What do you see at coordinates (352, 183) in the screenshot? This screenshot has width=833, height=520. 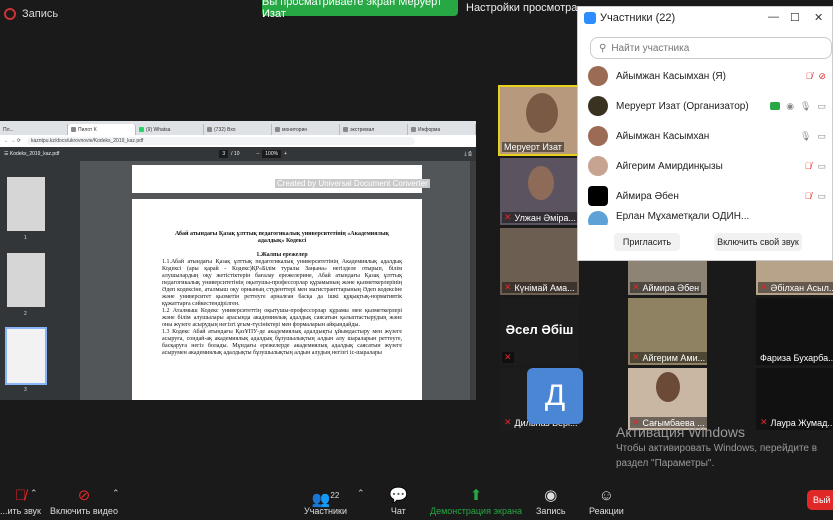 I see `converter-watermark: Created by Universal Document Converter` at bounding box center [352, 183].